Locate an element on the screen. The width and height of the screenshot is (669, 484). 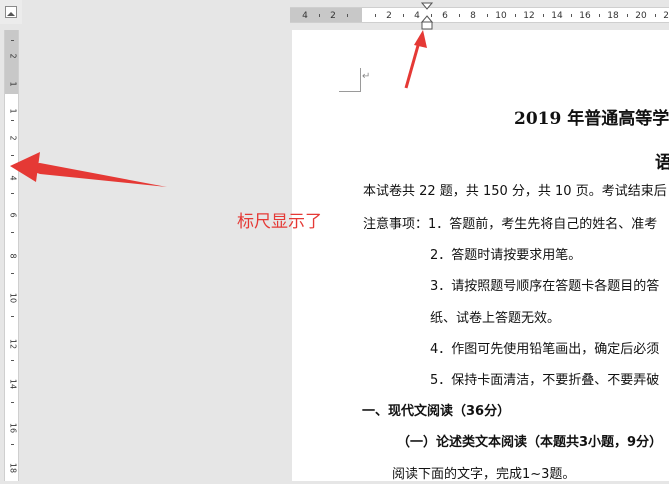
h-ruler-number: 8 is located at coordinates (473, 16).